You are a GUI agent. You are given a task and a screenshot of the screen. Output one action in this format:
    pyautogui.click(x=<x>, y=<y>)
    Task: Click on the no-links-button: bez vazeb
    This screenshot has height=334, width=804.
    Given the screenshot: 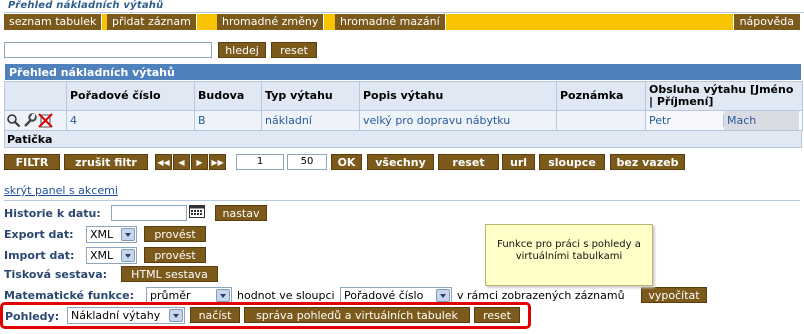 What is the action you would take?
    pyautogui.click(x=647, y=162)
    